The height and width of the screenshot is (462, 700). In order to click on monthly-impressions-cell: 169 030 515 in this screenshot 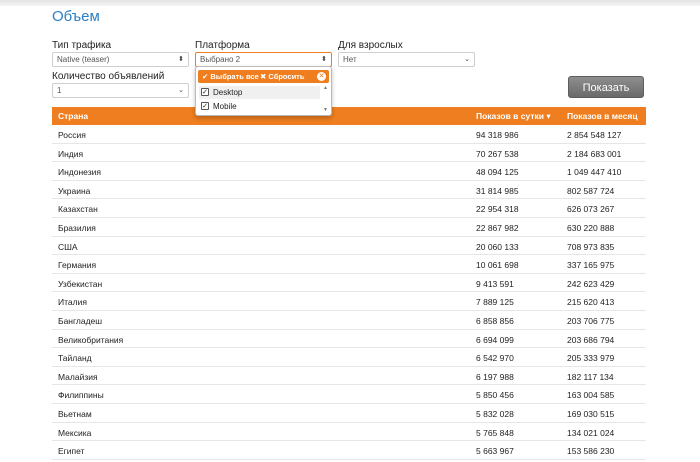, I will do `click(591, 413)`.